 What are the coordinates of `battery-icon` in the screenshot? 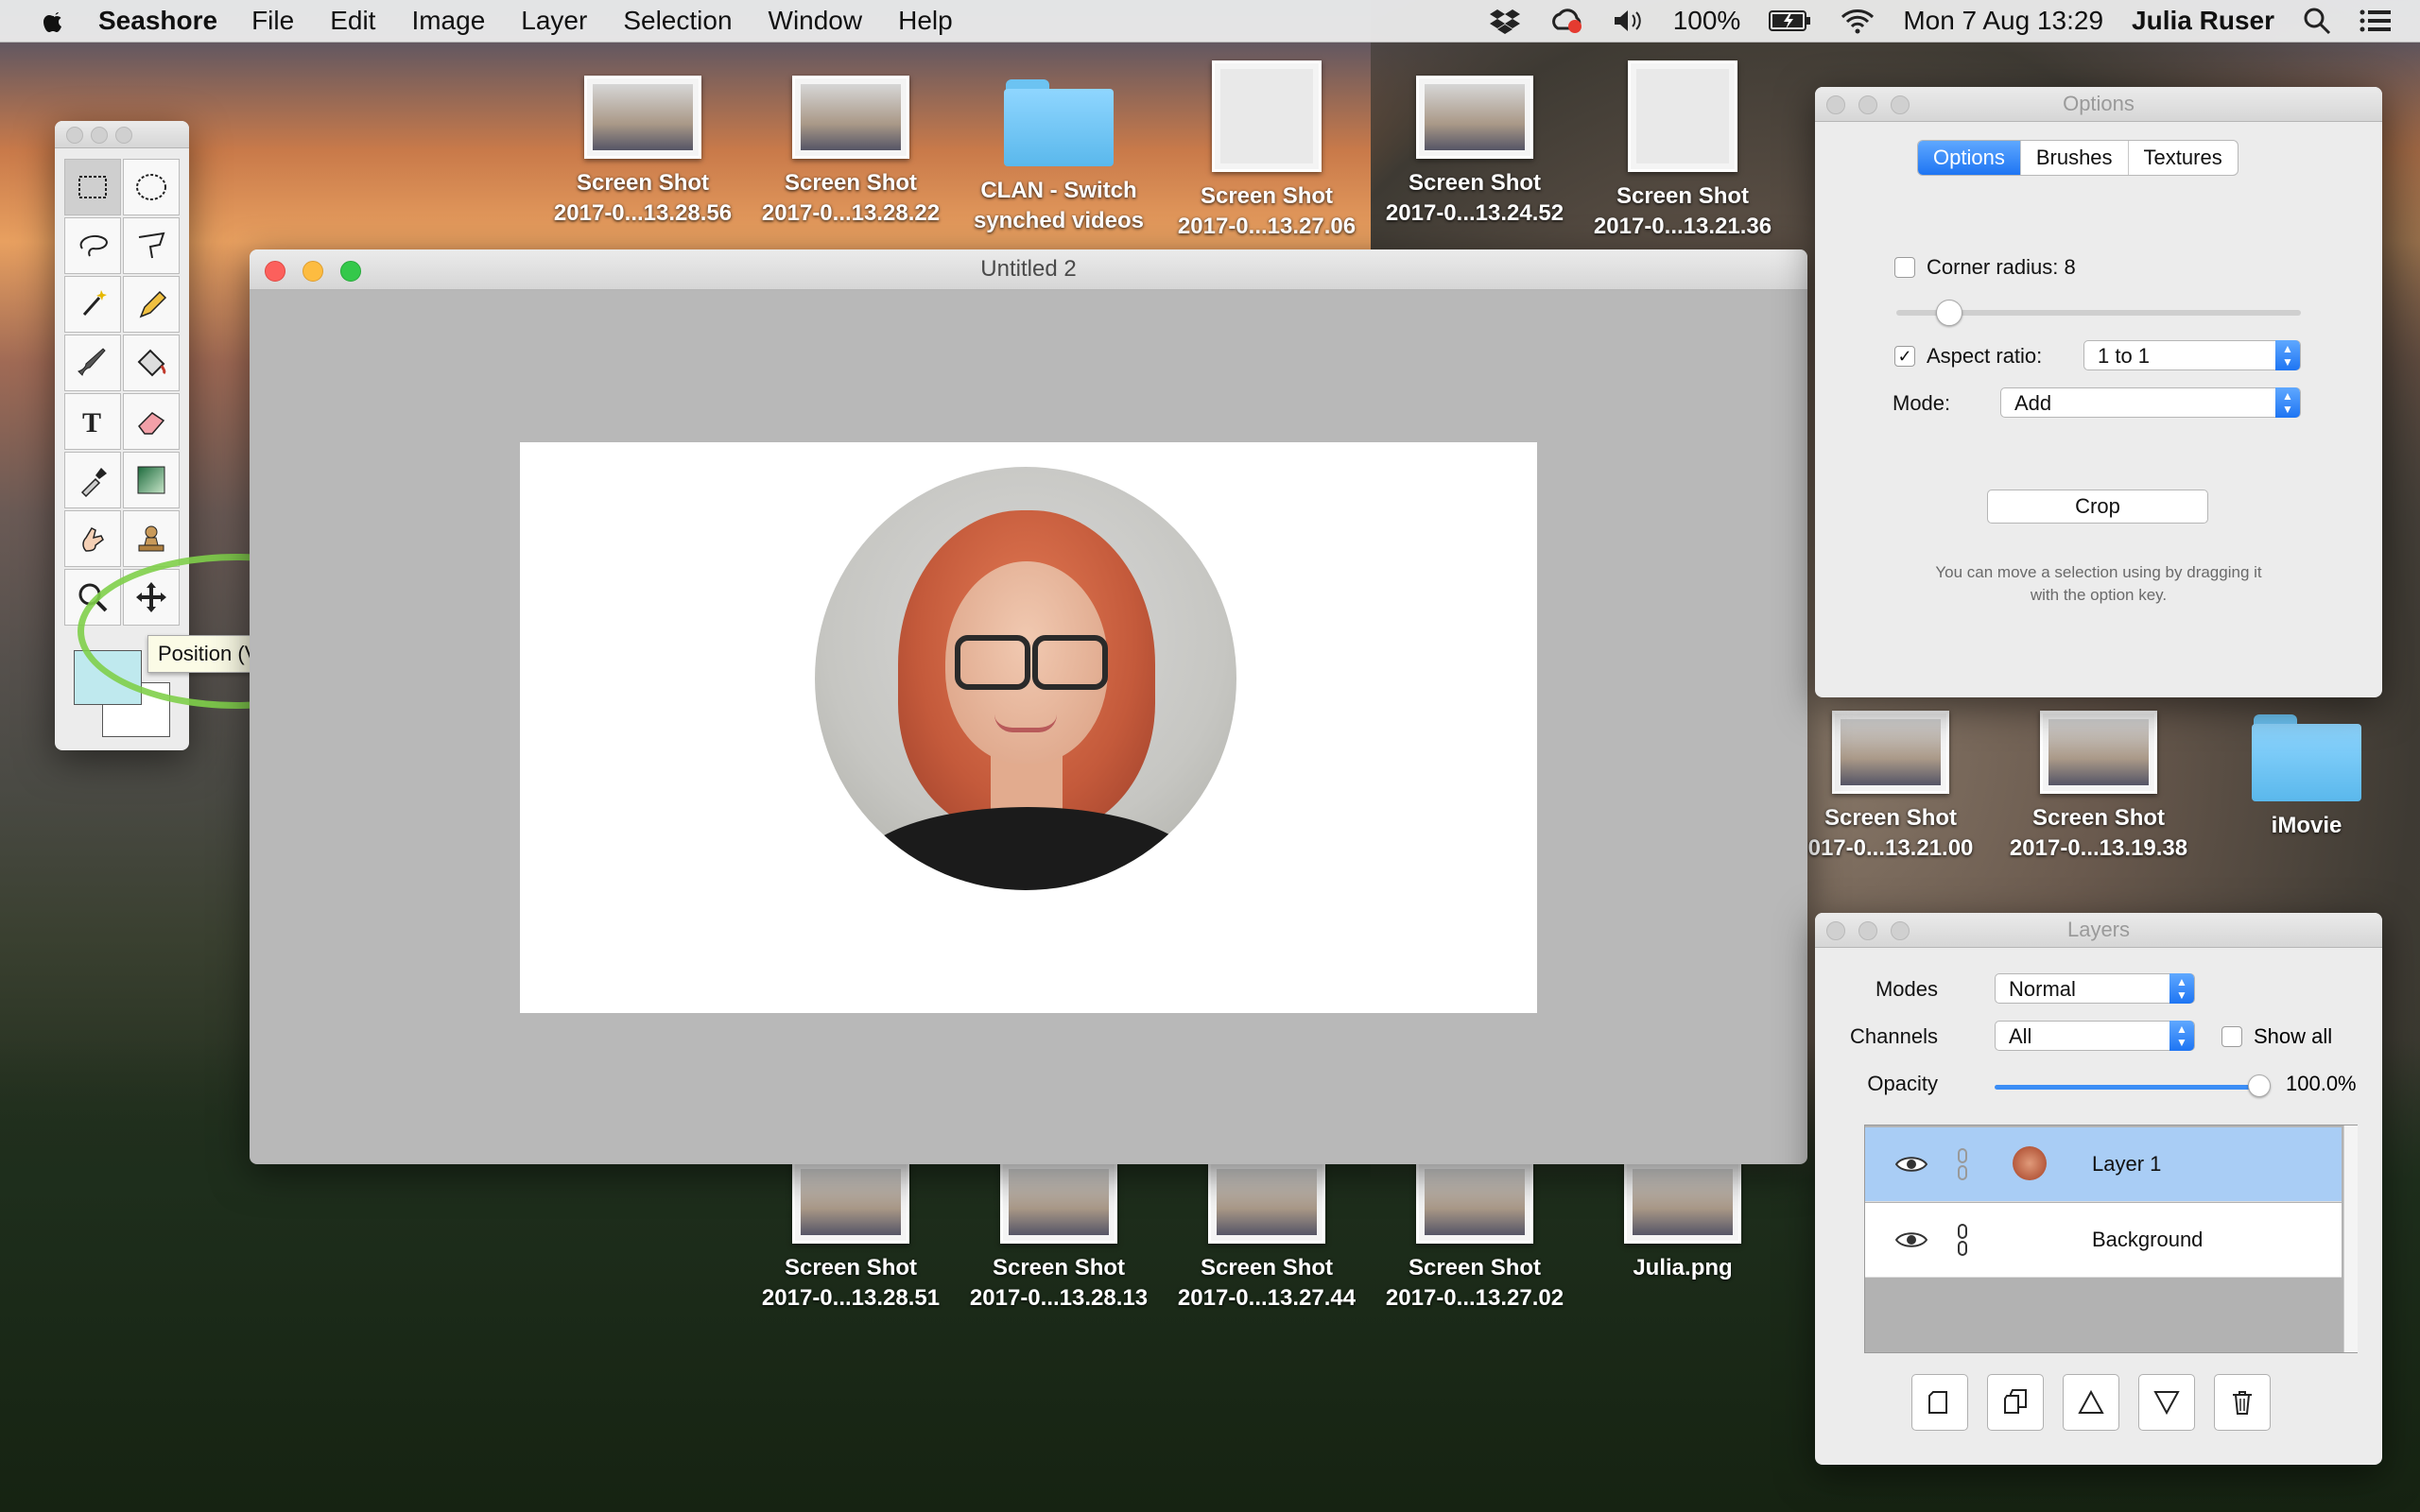 It's located at (1790, 20).